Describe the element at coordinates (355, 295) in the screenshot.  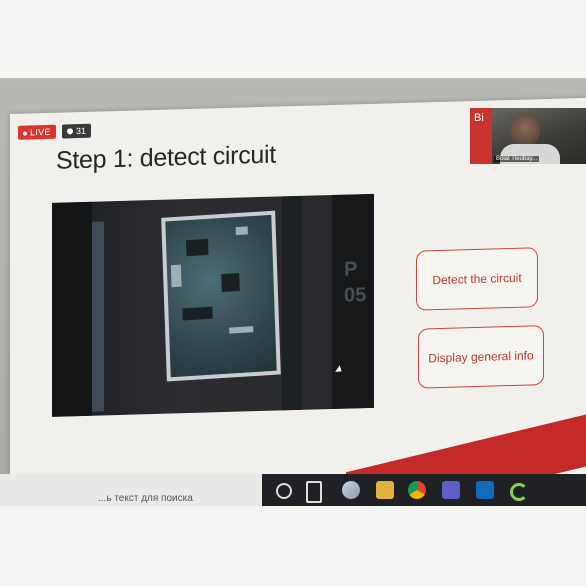
I see `photo-overlay-text-2: 05` at that location.